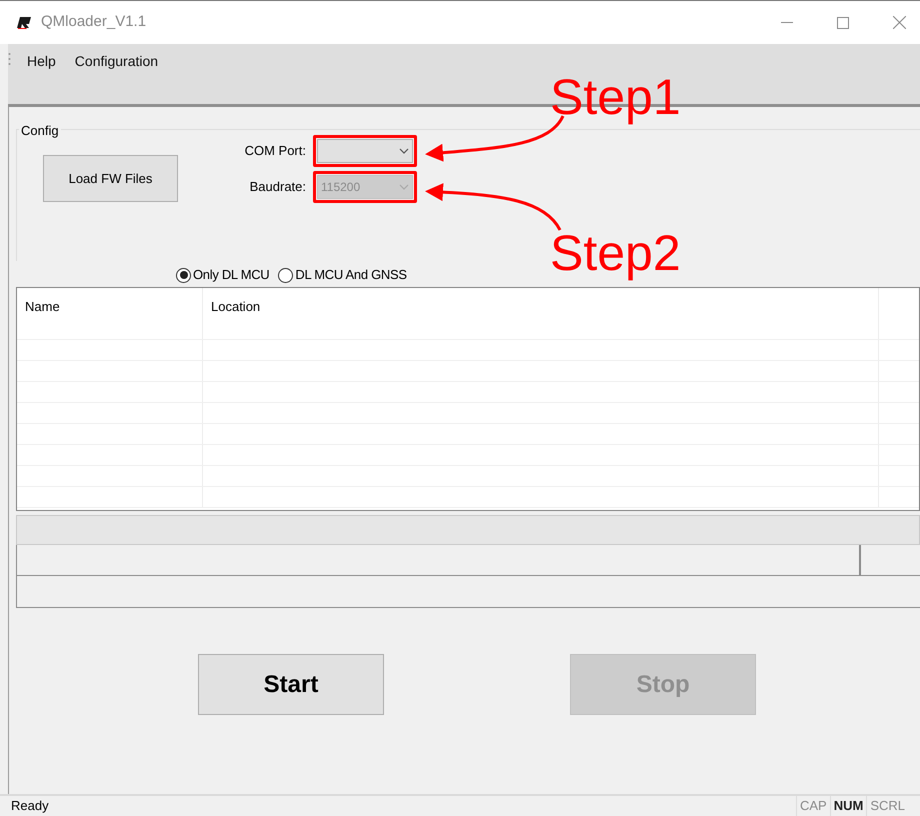  What do you see at coordinates (231, 275) in the screenshot?
I see `radio-label: Only DL MCU` at bounding box center [231, 275].